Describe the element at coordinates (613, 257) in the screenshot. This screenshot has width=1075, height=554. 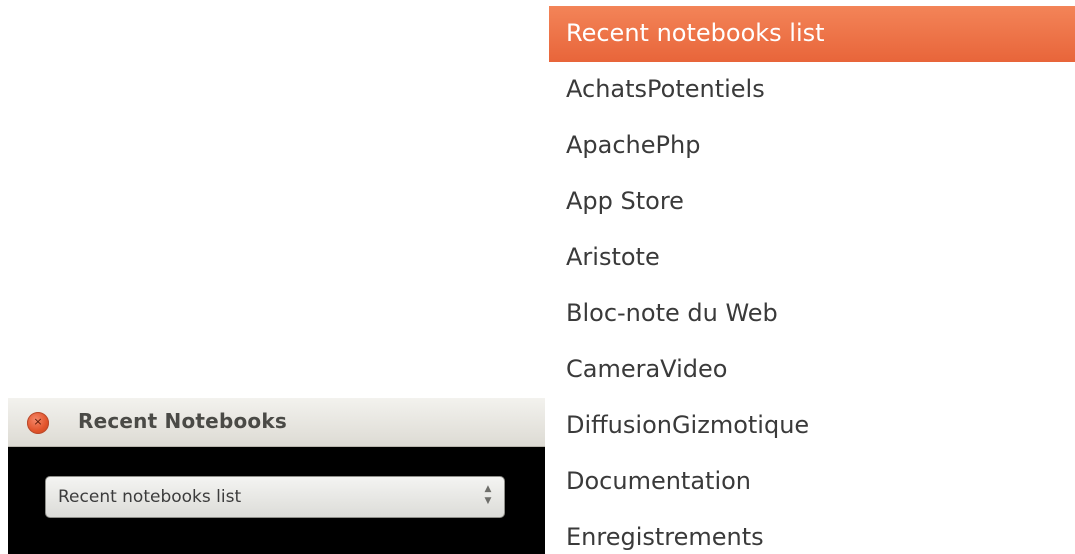
I see `dropdown-item-label: Aristote` at that location.